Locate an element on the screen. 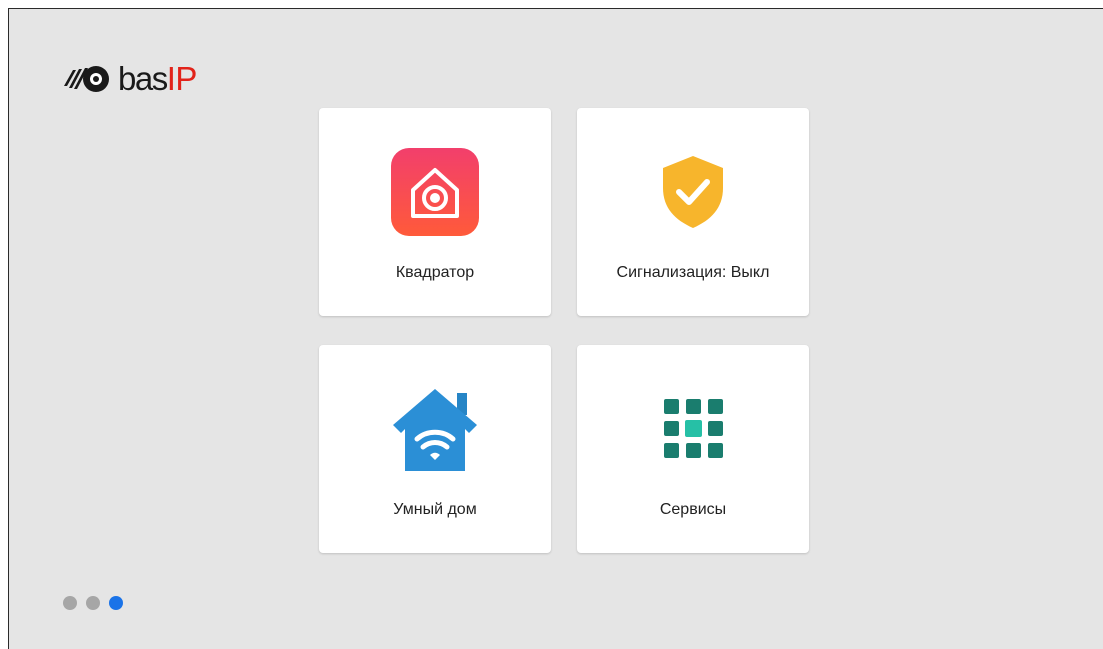 Image resolution: width=1103 pixels, height=649 pixels. tile-smart-home-label: Умный дом is located at coordinates (435, 509).